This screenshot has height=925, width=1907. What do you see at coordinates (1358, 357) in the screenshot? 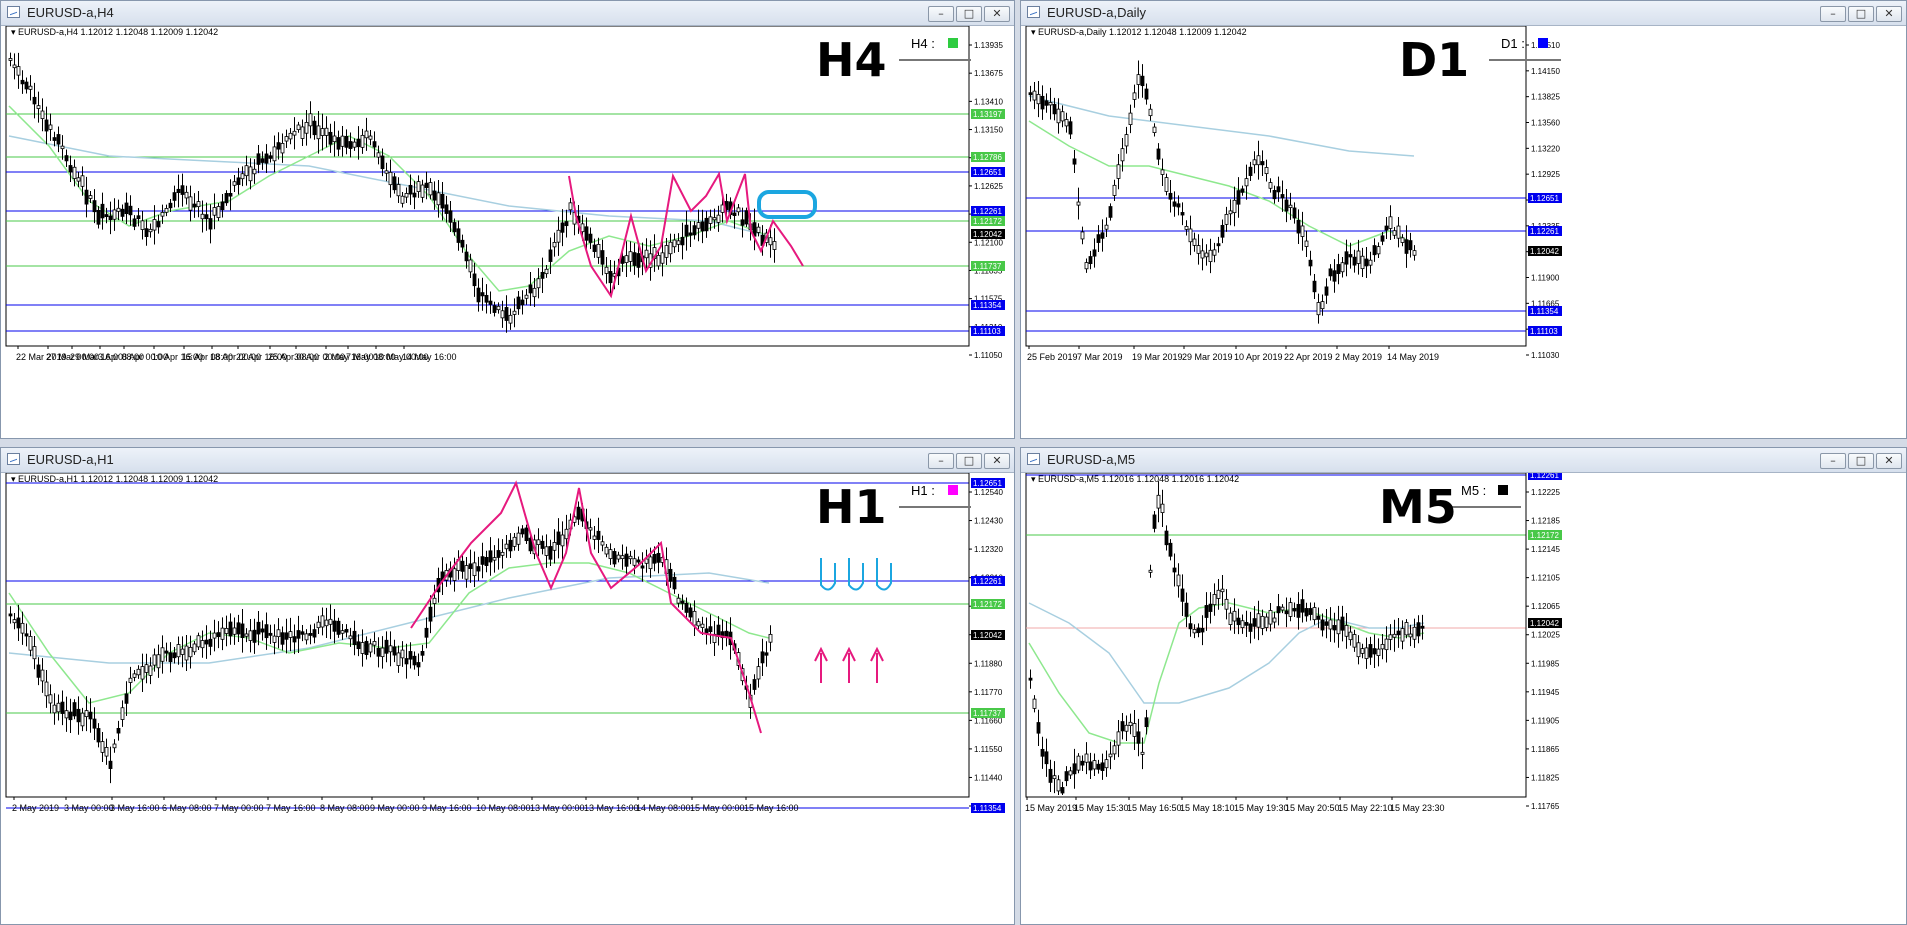
I see `time-axis-label: 2 May 2019` at bounding box center [1358, 357].